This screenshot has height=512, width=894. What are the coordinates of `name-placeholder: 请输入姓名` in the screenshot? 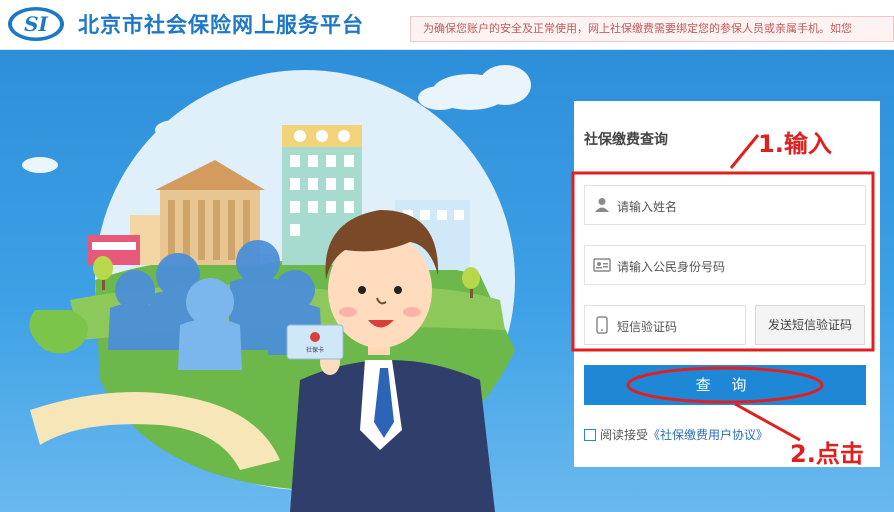 It's located at (647, 207).